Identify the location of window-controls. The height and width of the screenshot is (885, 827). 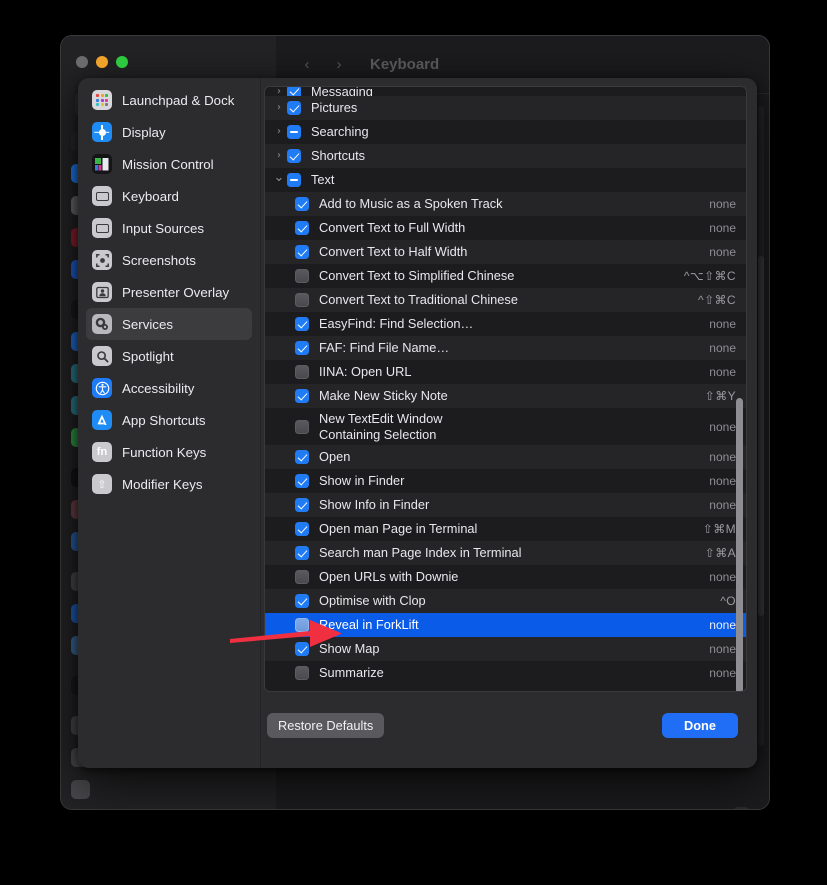
(102, 62).